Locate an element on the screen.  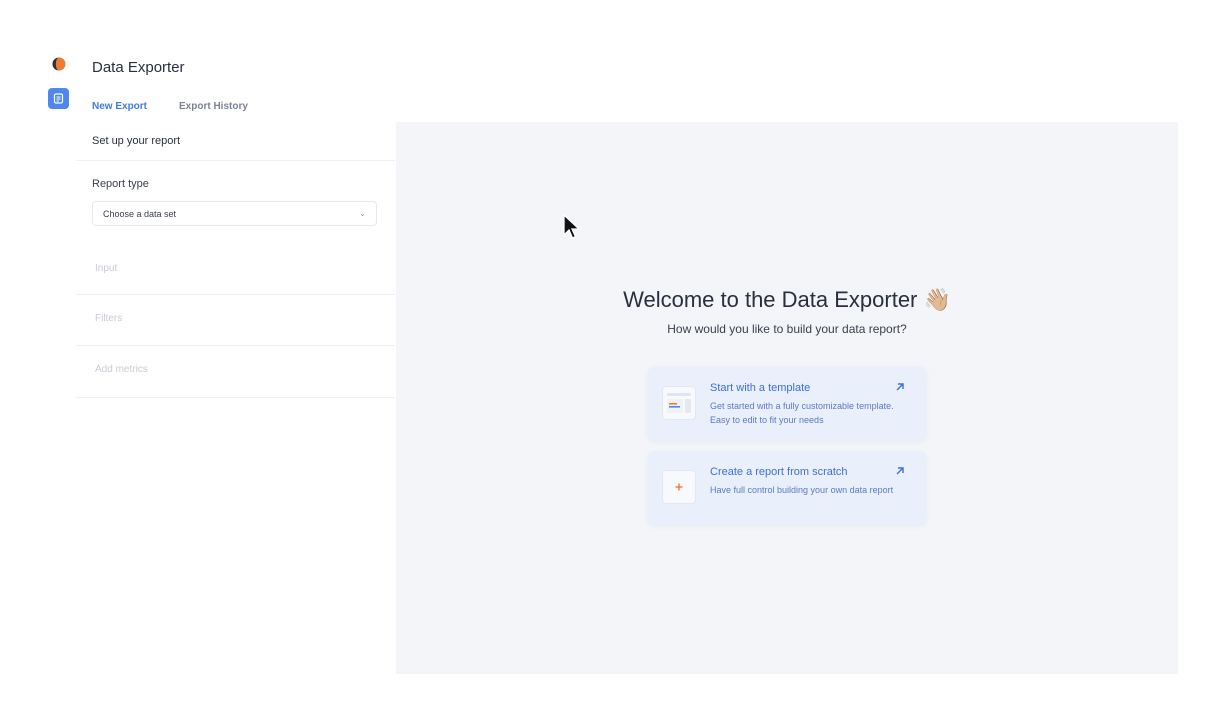
template-thumbnail-icon is located at coordinates (679, 403).